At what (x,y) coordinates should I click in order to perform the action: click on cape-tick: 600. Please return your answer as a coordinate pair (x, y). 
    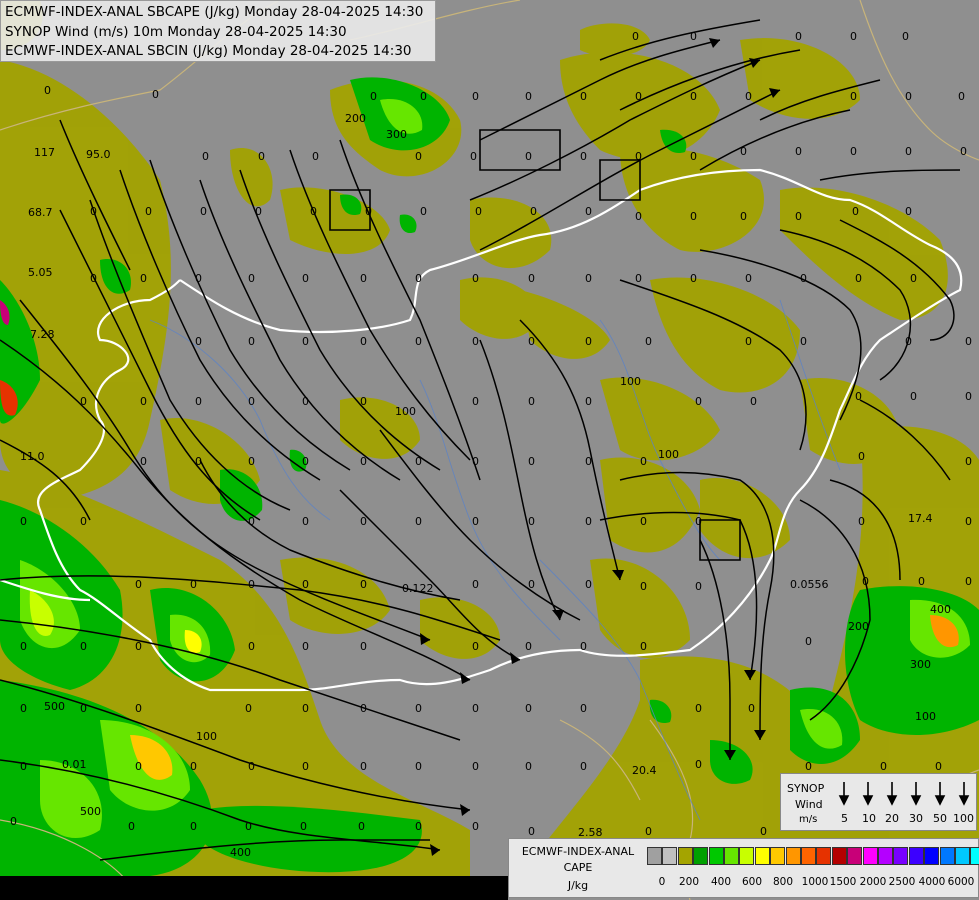
    Looking at the image, I should click on (752, 882).